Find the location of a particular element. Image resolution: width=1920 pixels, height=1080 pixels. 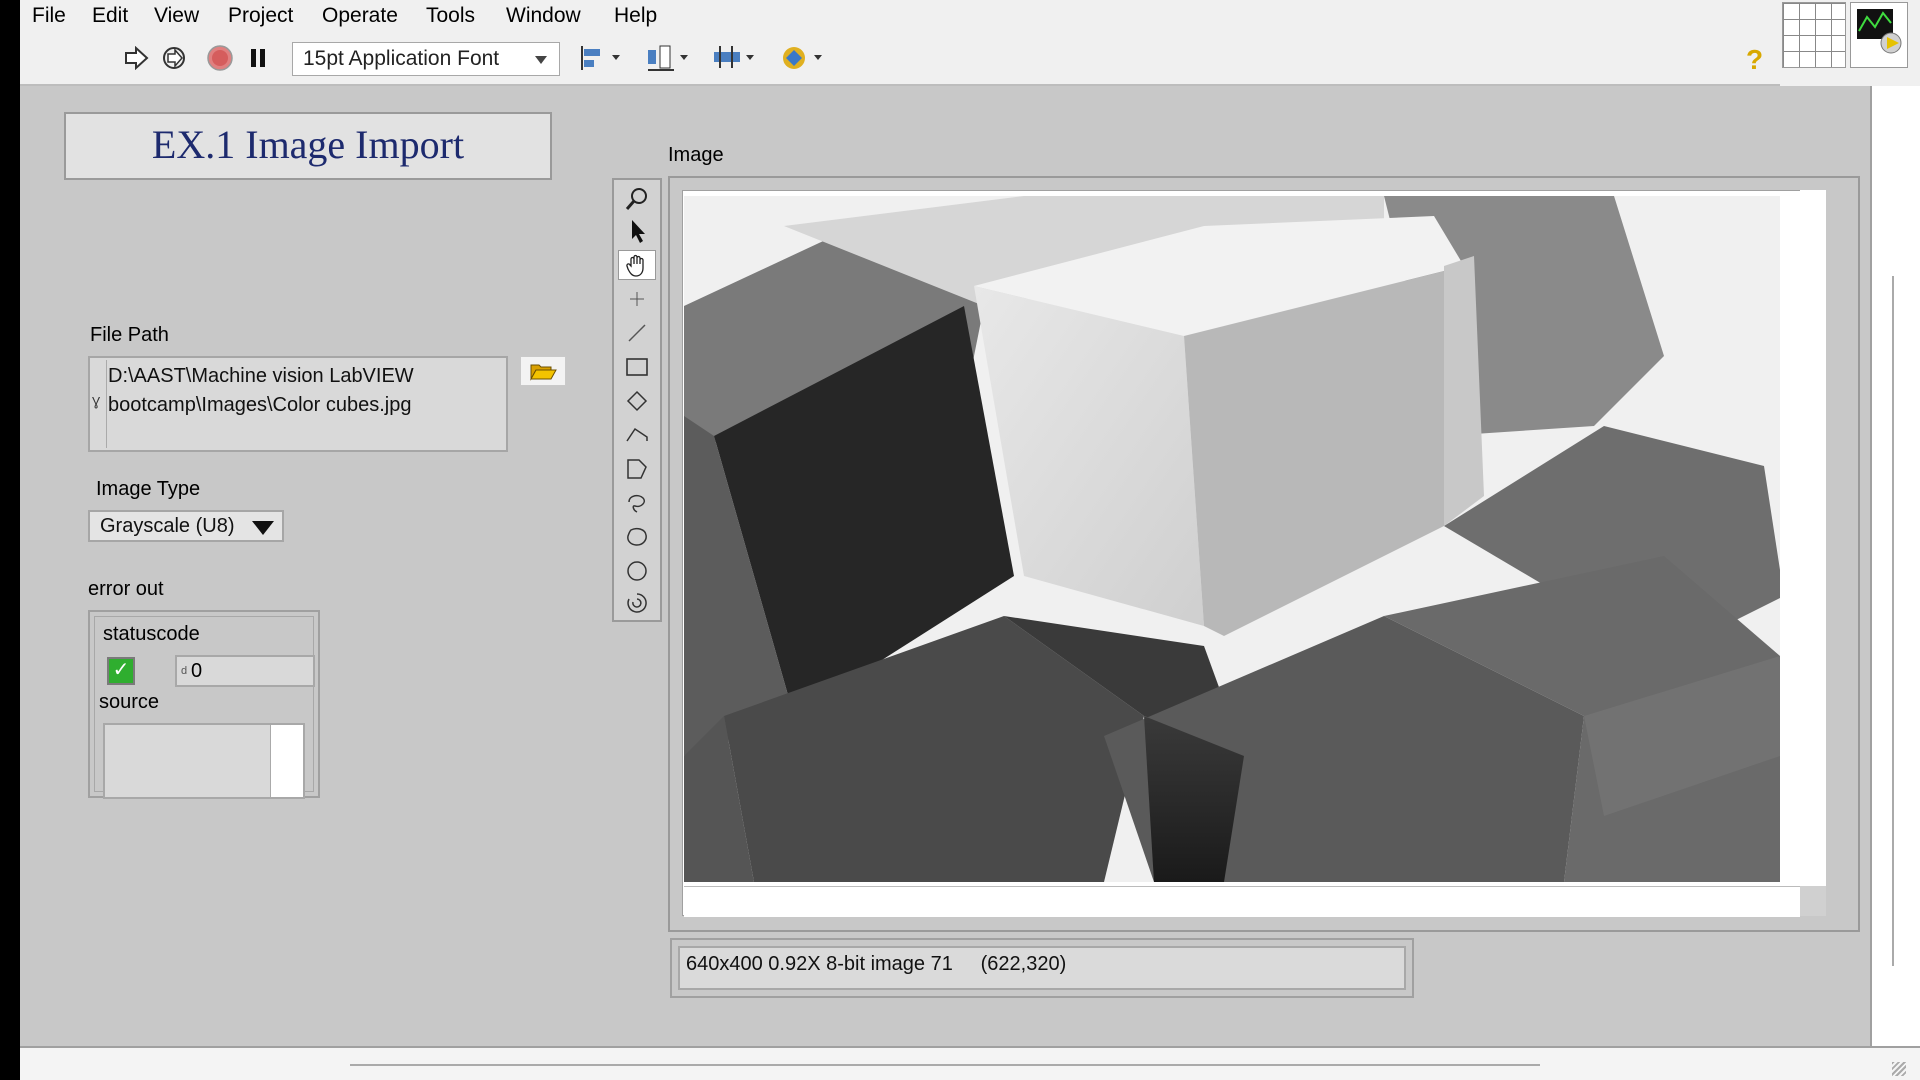

image-type-ring: Grayscale (U8) is located at coordinates (186, 526).